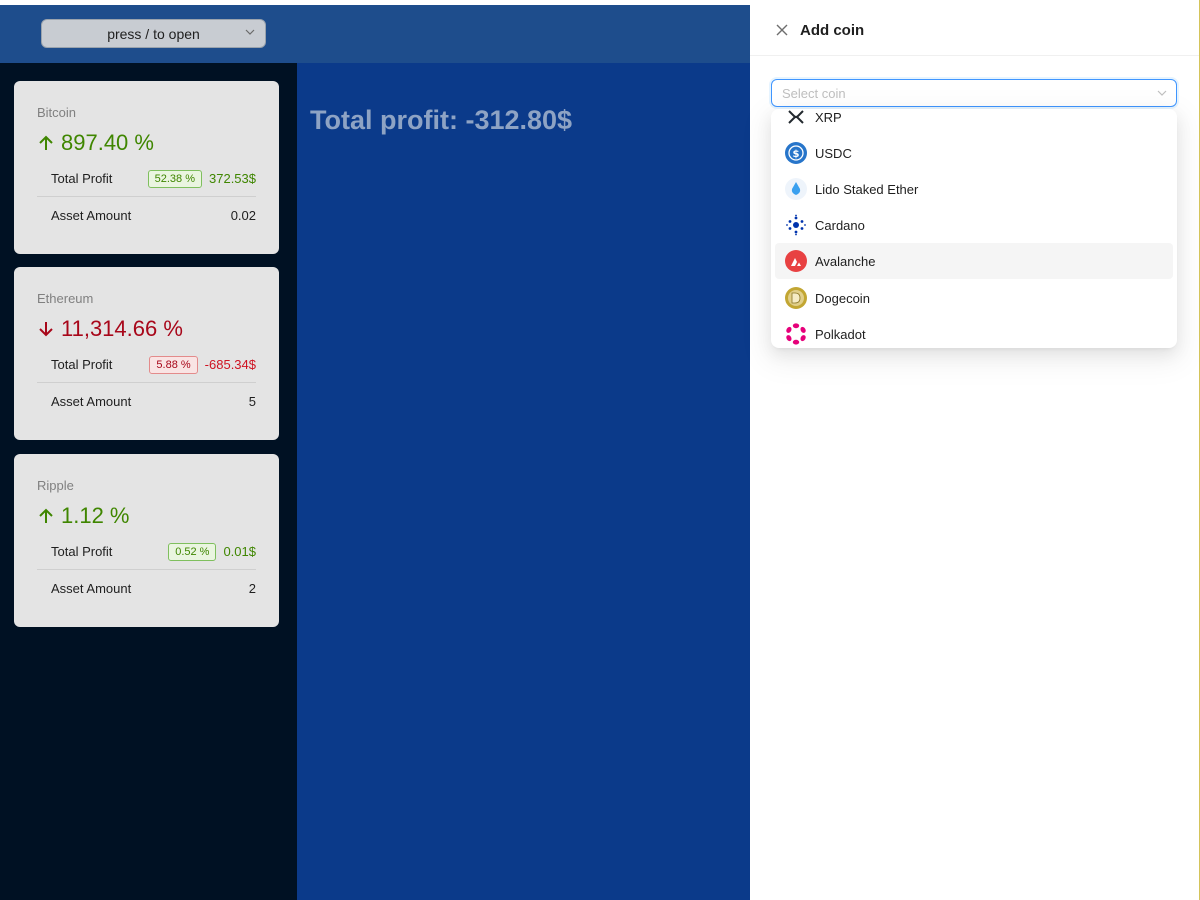  What do you see at coordinates (974, 189) in the screenshot?
I see `coin-option-lido-staked-ether: Lido Staked Ether` at bounding box center [974, 189].